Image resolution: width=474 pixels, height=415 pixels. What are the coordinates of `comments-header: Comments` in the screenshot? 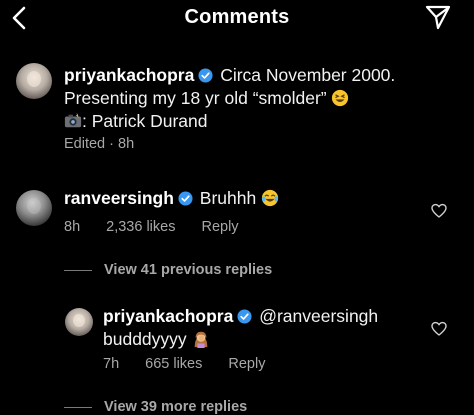 It's located at (237, 19).